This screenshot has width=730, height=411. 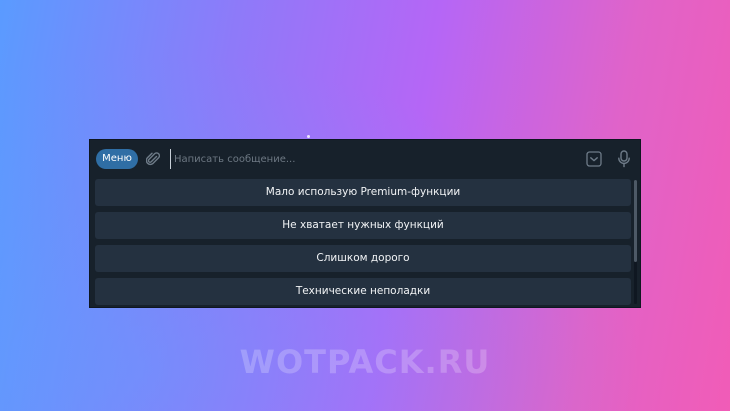 I want to click on message-input-bar: Меню, so click(x=365, y=159).